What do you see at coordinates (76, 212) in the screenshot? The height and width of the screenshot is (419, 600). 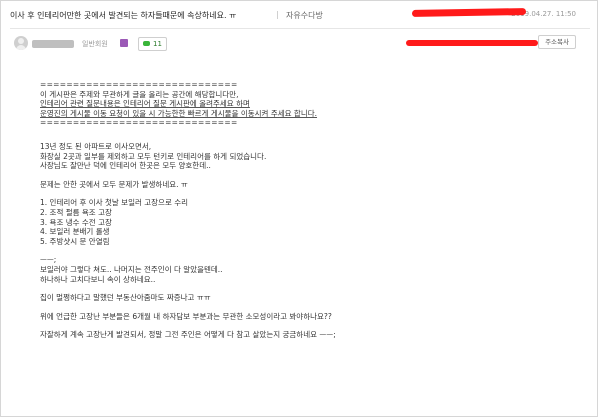 I see `issue-2: 2. 조적 펄름 욕조 고장` at bounding box center [76, 212].